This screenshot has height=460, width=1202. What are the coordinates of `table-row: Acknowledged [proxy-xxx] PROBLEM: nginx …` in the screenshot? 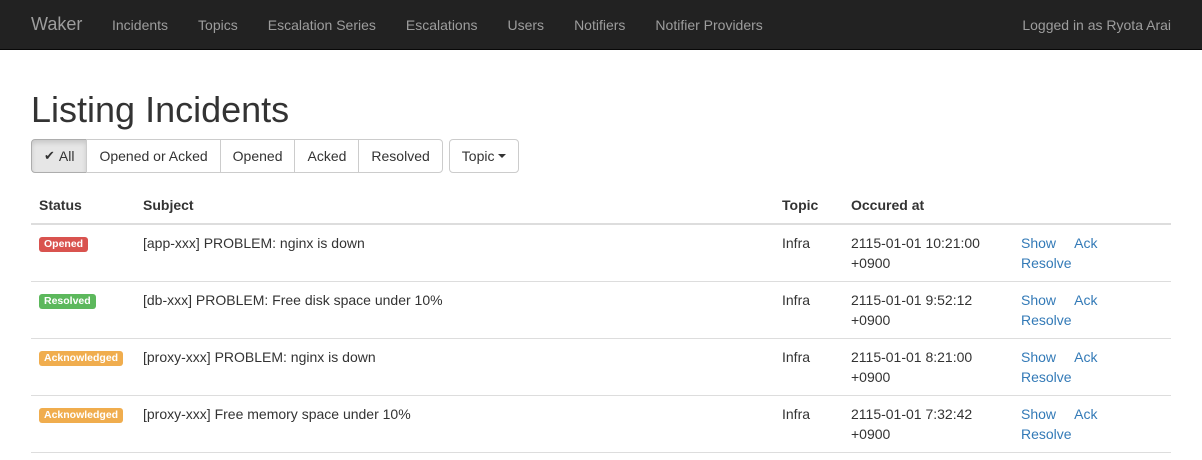 It's located at (601, 367).